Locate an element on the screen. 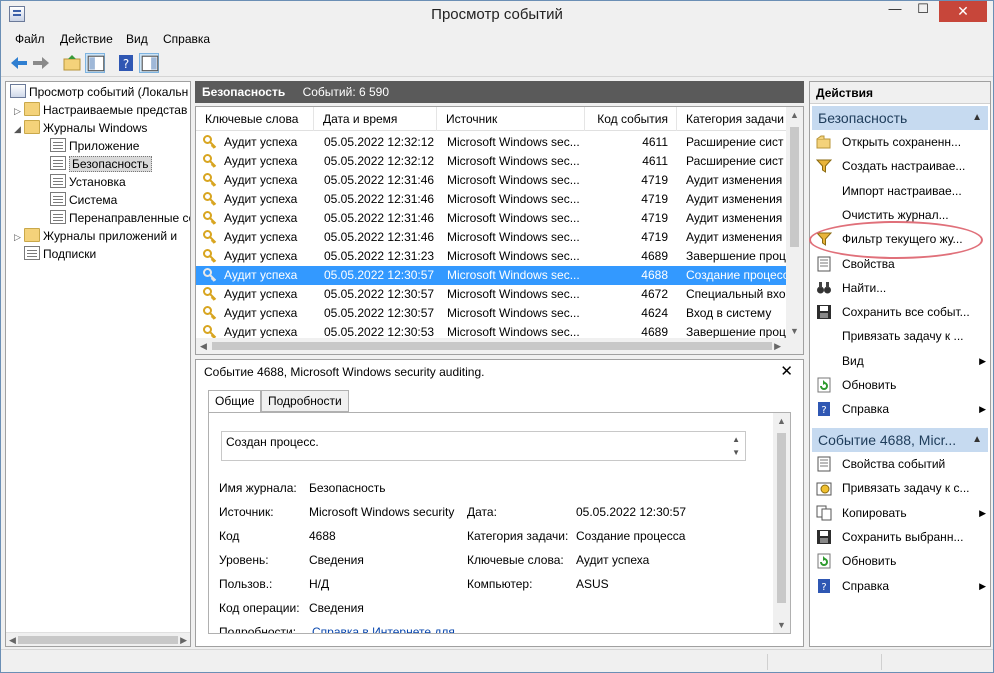 This screenshot has width=994, height=673. menu-action: Действие is located at coordinates (86, 39).